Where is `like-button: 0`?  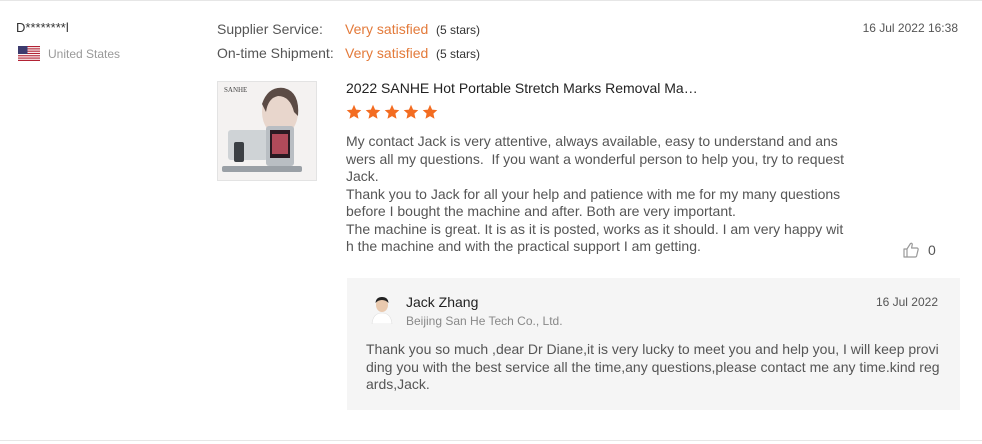 like-button: 0 is located at coordinates (919, 250).